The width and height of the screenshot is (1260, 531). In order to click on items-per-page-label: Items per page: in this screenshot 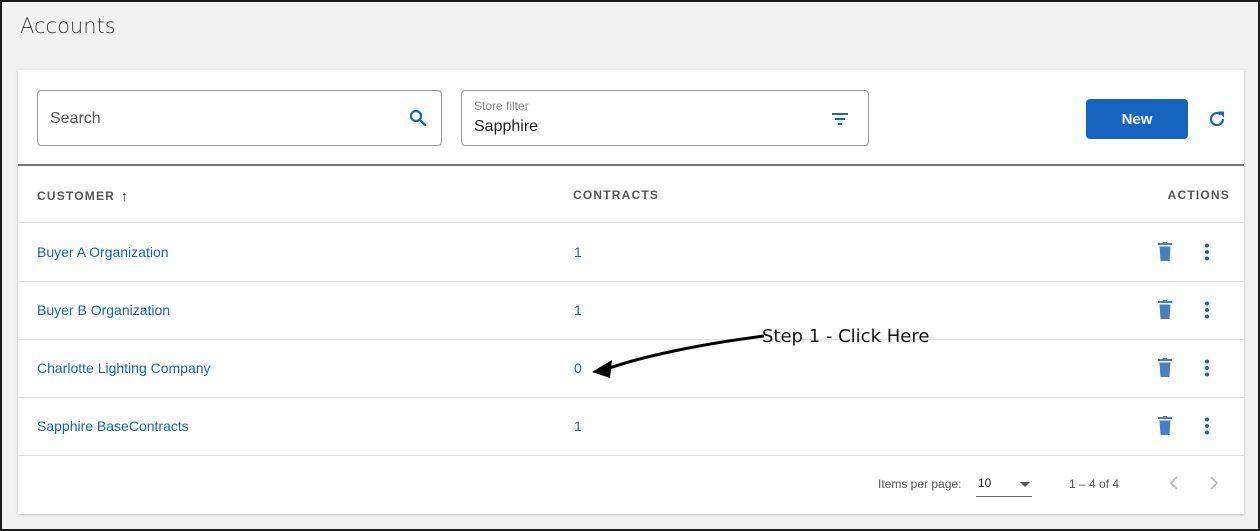, I will do `click(920, 484)`.